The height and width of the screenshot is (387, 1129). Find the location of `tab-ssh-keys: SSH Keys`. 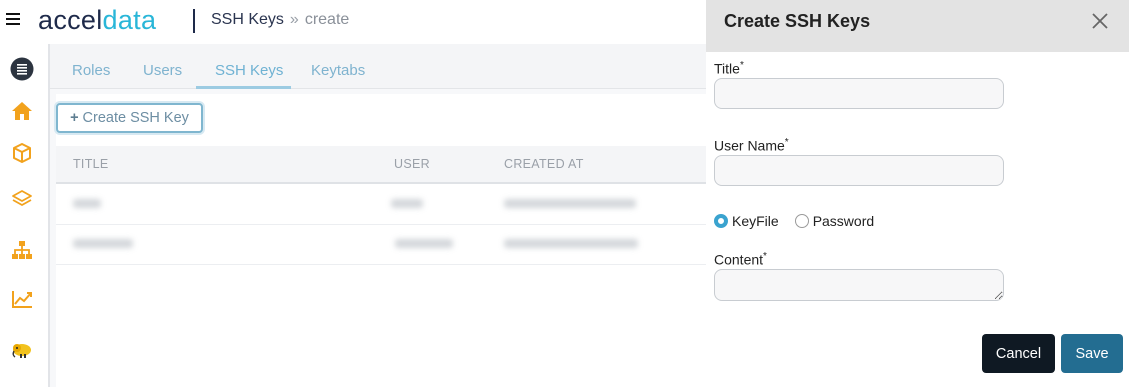

tab-ssh-keys: SSH Keys is located at coordinates (249, 70).